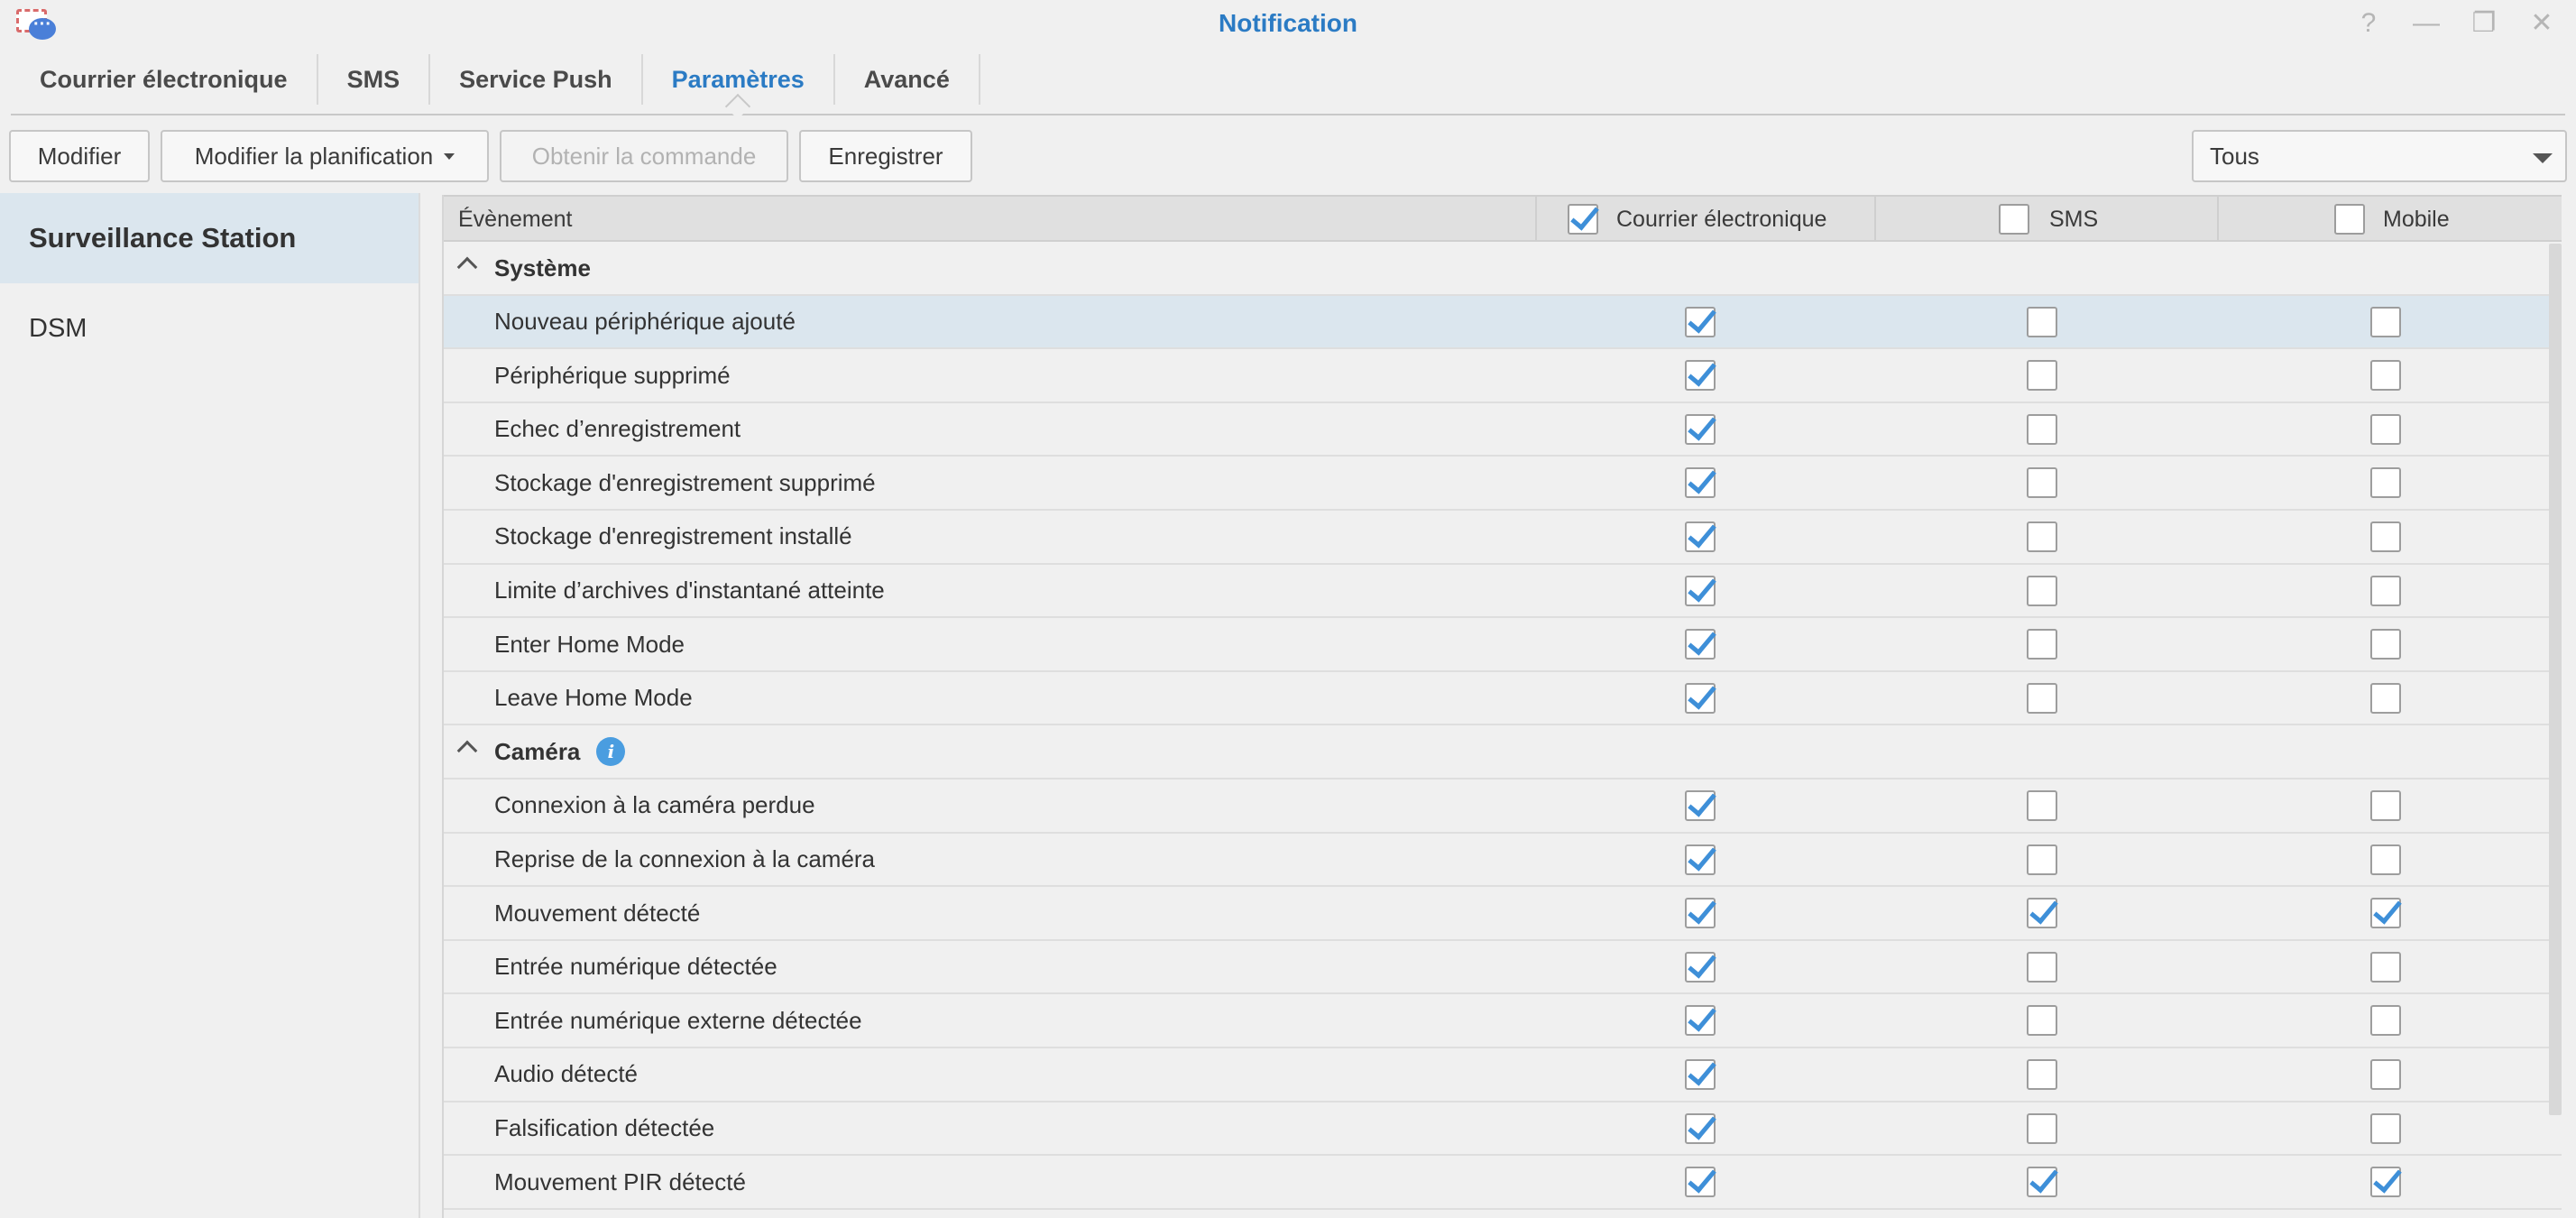 The image size is (2576, 1218). Describe the element at coordinates (1503, 430) in the screenshot. I see `event-row: Echec d’enregistrement` at that location.